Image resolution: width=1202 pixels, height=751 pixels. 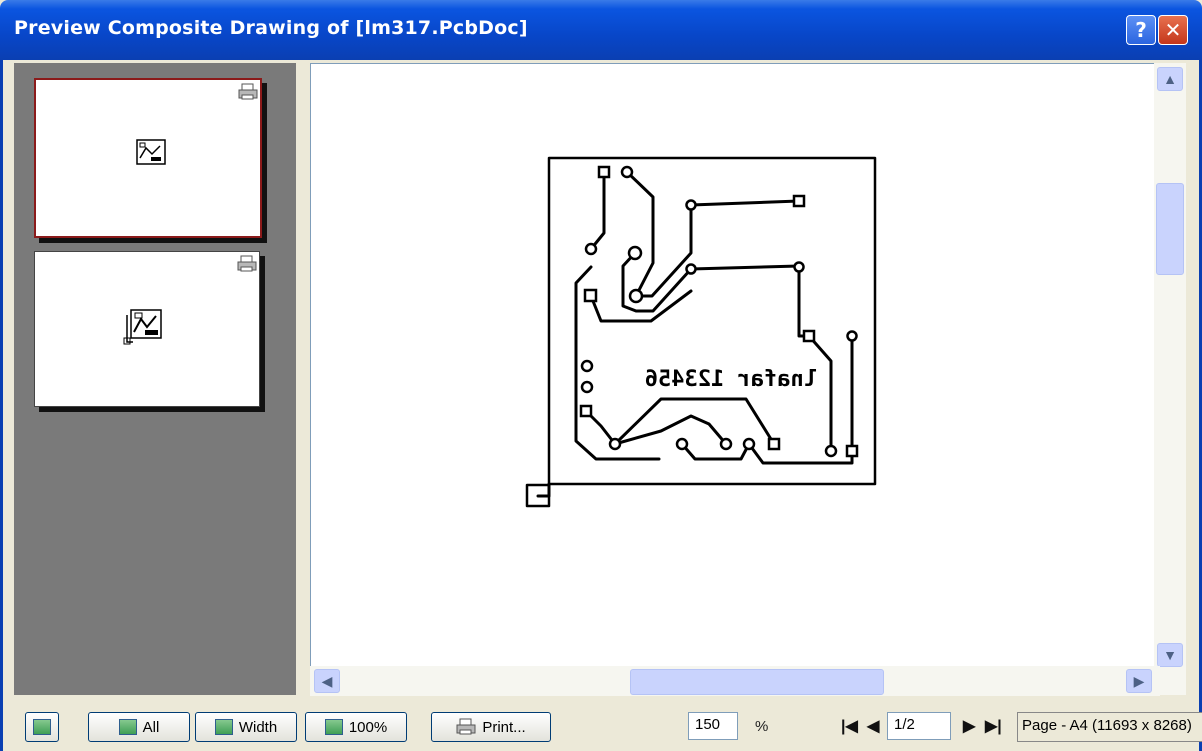 What do you see at coordinates (713, 726) in the screenshot?
I see `zoom-input: 150` at bounding box center [713, 726].